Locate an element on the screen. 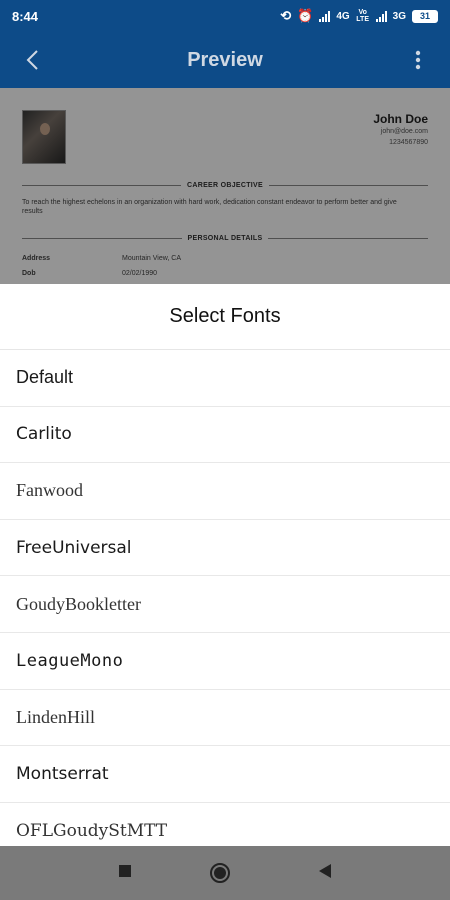 The width and height of the screenshot is (450, 900). network-4g-label: 4G is located at coordinates (343, 16).